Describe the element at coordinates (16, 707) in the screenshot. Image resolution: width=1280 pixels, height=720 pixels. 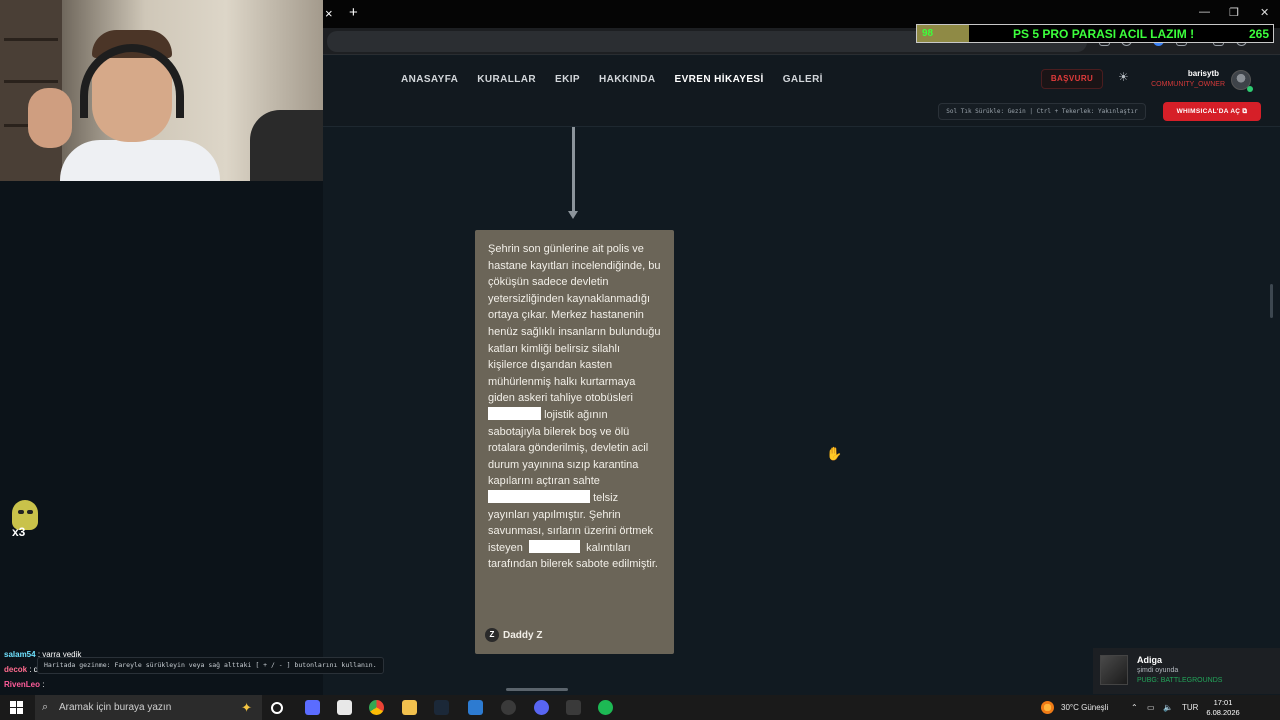
I see `windows-start-icon` at that location.